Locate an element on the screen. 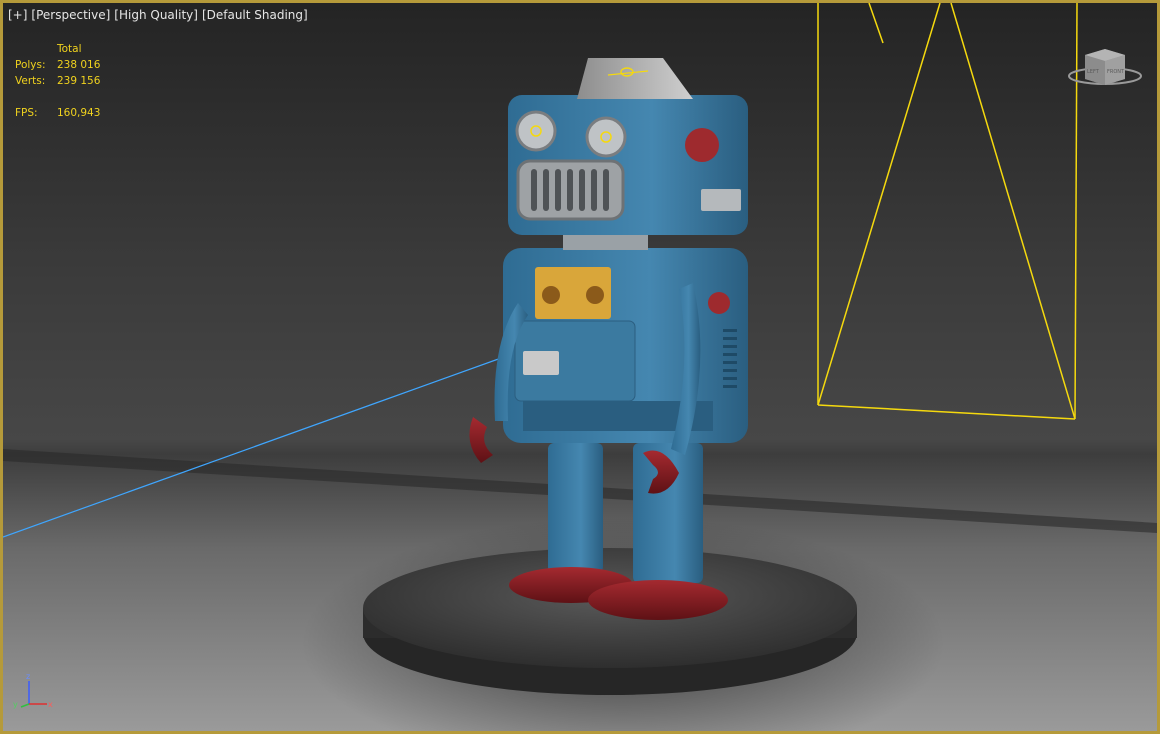  fps-value: 160,943 is located at coordinates (79, 113).